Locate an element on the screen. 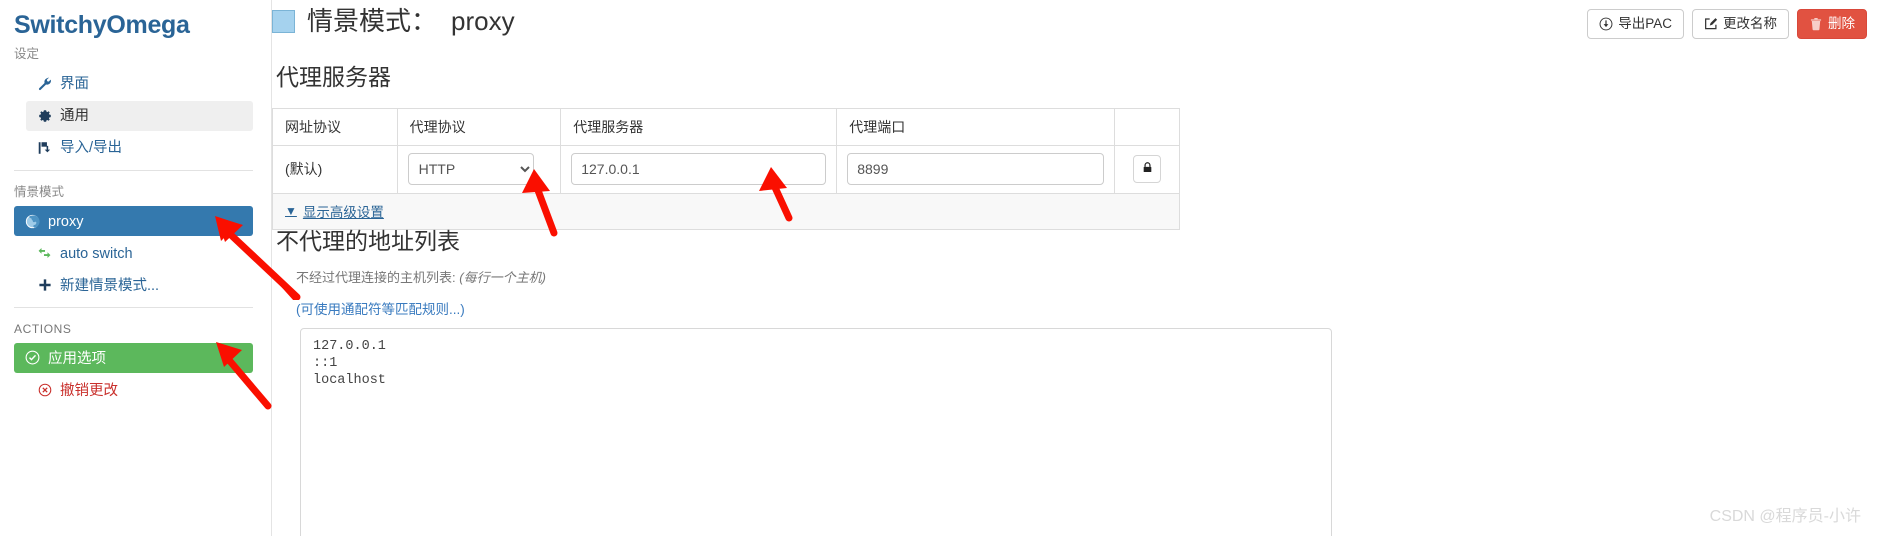 The height and width of the screenshot is (536, 1879). proxy-table-head: 网址协议 代理协议 代理服务器 代理端口 is located at coordinates (726, 126).